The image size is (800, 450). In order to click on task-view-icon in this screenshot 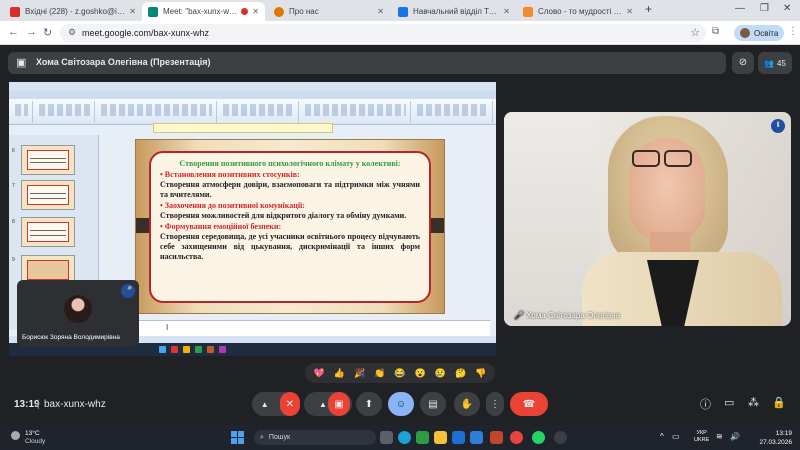, I will do `click(386, 437)`.